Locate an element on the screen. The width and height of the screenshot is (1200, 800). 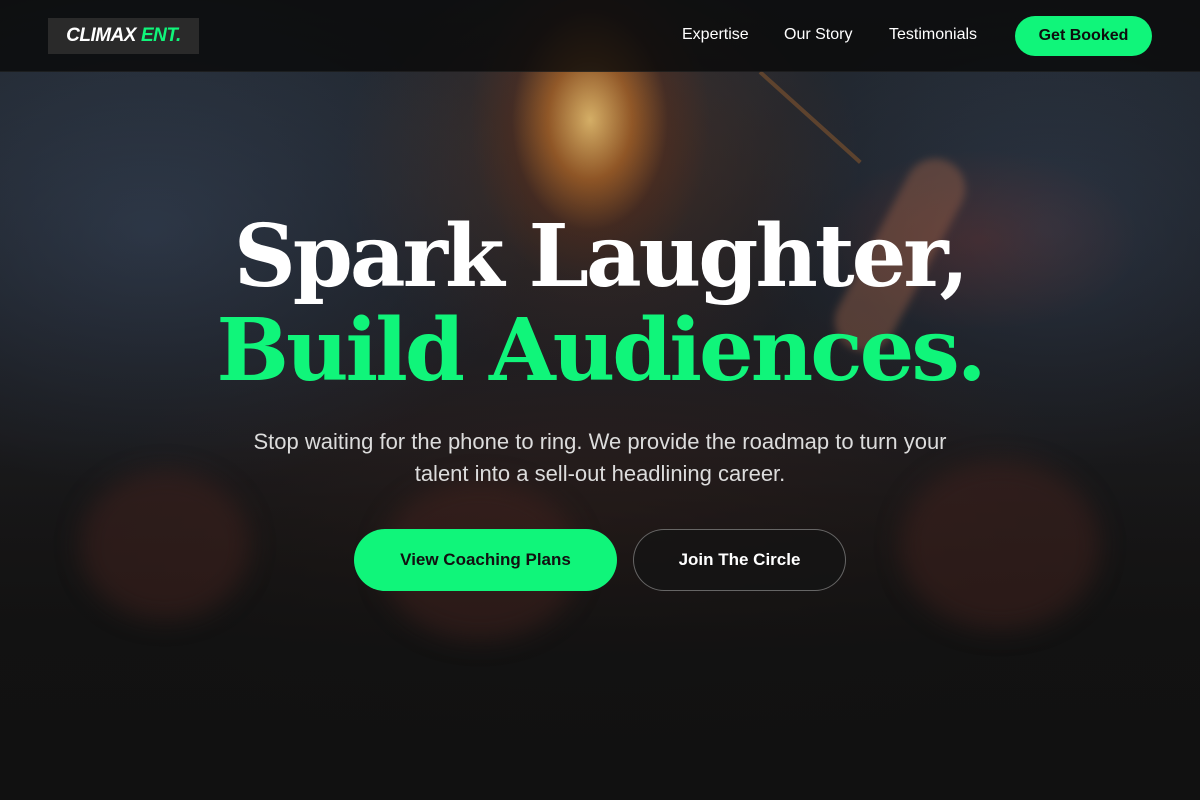
join-the-circle-button: Join The Circle is located at coordinates (739, 560).